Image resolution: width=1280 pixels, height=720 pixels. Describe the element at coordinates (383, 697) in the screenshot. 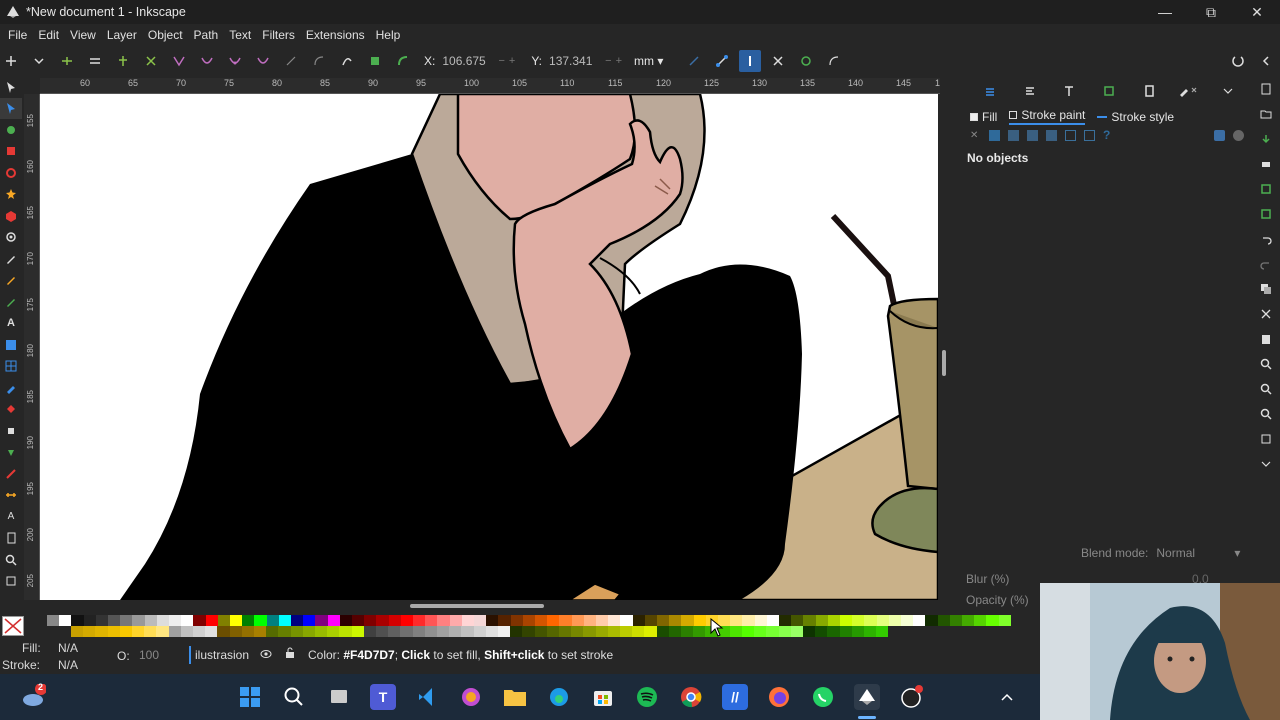

I see `teams-icon: T` at that location.